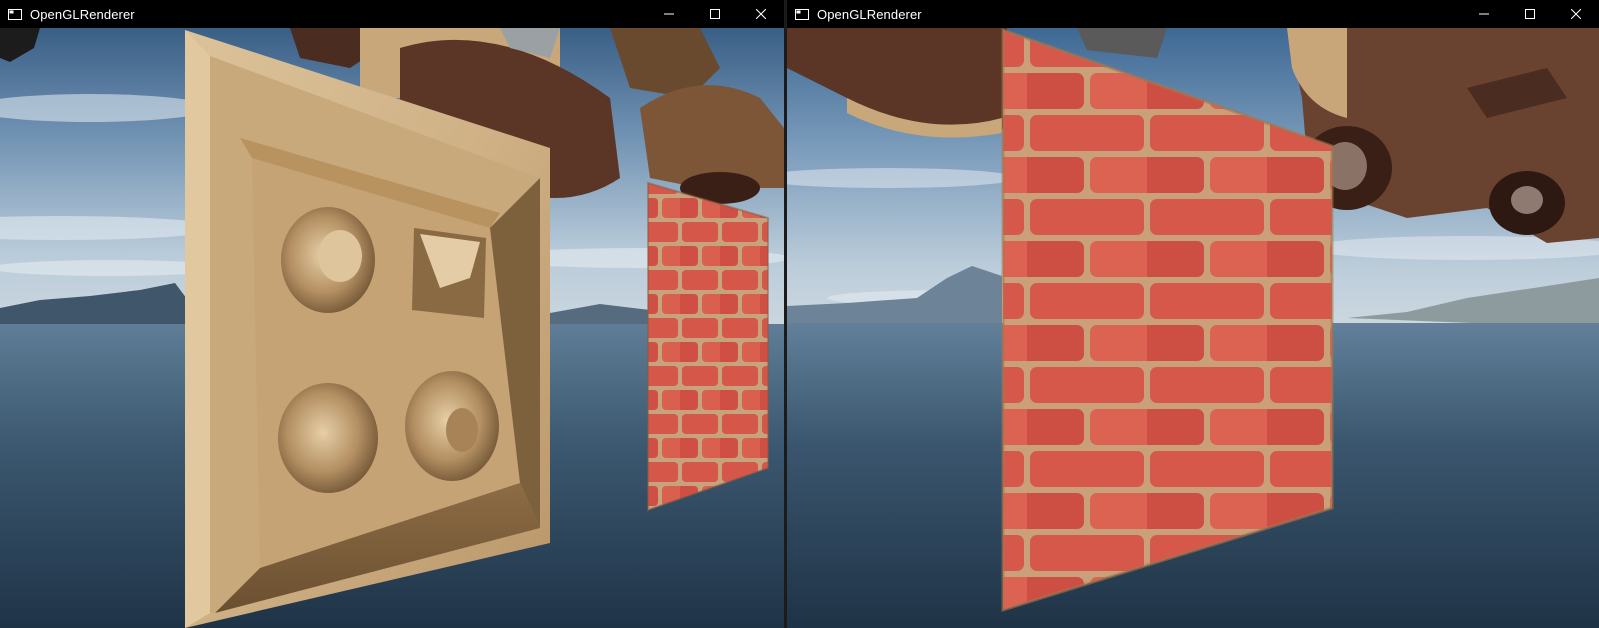  What do you see at coordinates (708, 346) in the screenshot?
I see `brick-panel` at bounding box center [708, 346].